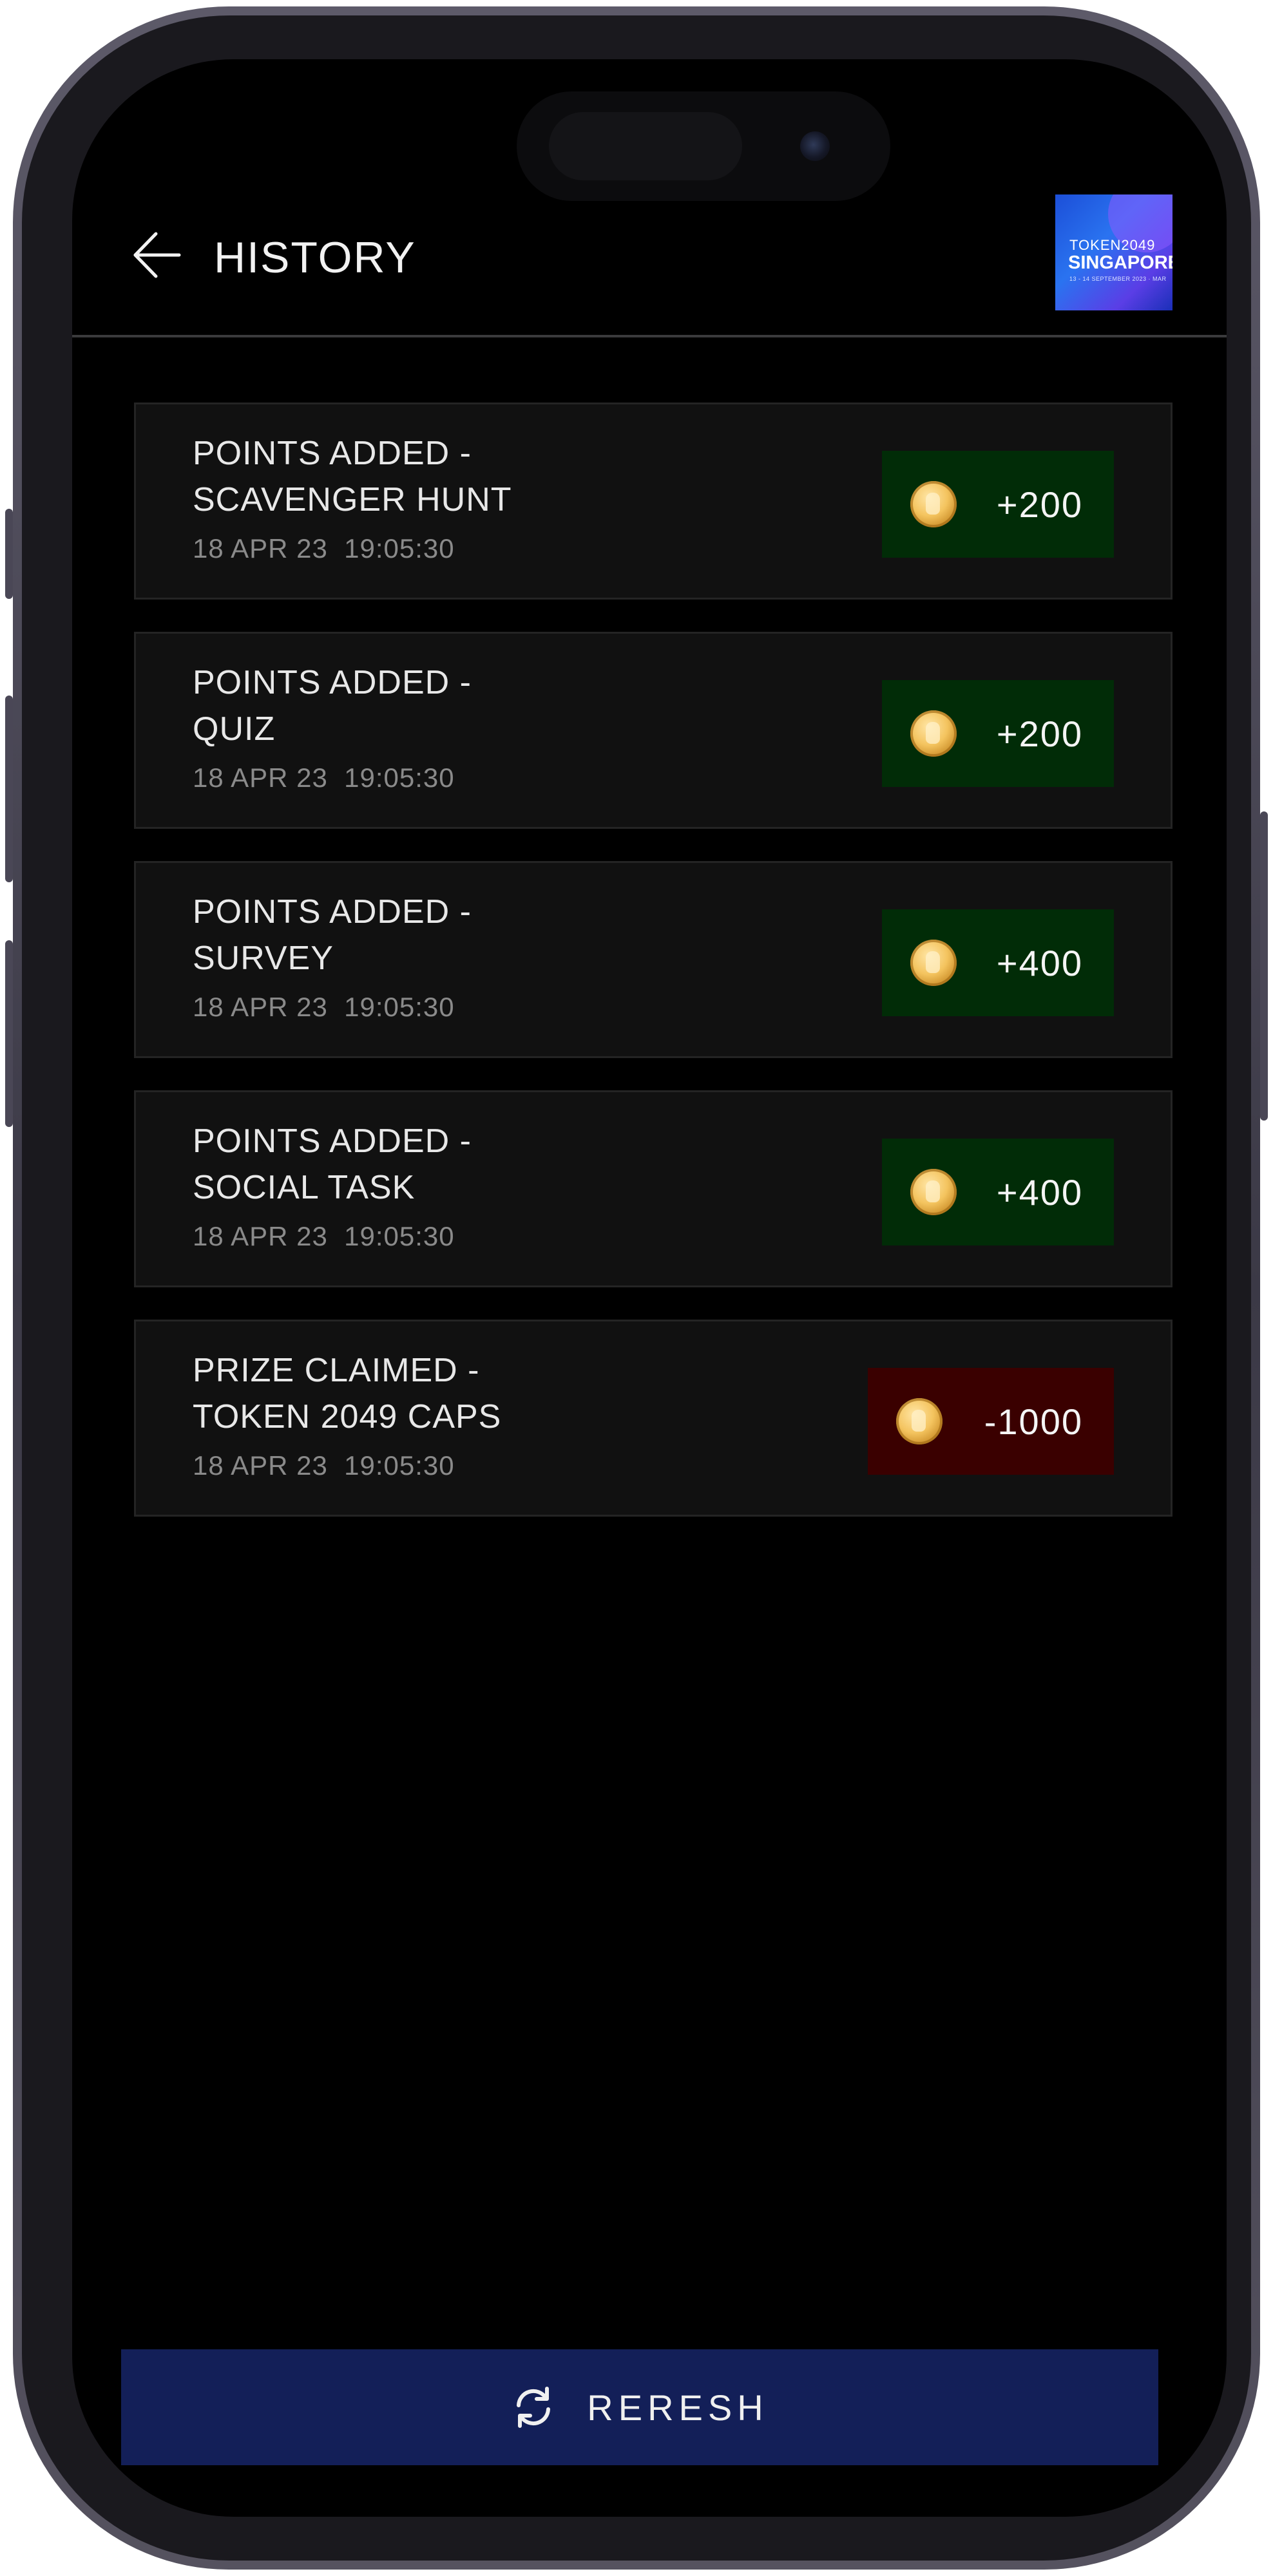 Image resolution: width=1273 pixels, height=2576 pixels. Describe the element at coordinates (235, 729) in the screenshot. I see `history-item-title-line2: QUIZ` at that location.